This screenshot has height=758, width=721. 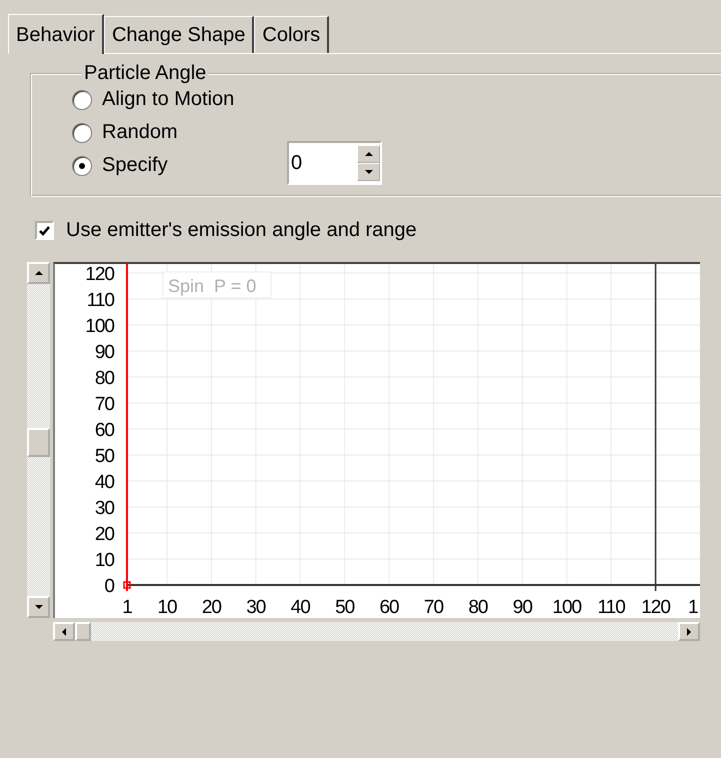 I want to click on x-tick-label: 20, so click(x=211, y=607).